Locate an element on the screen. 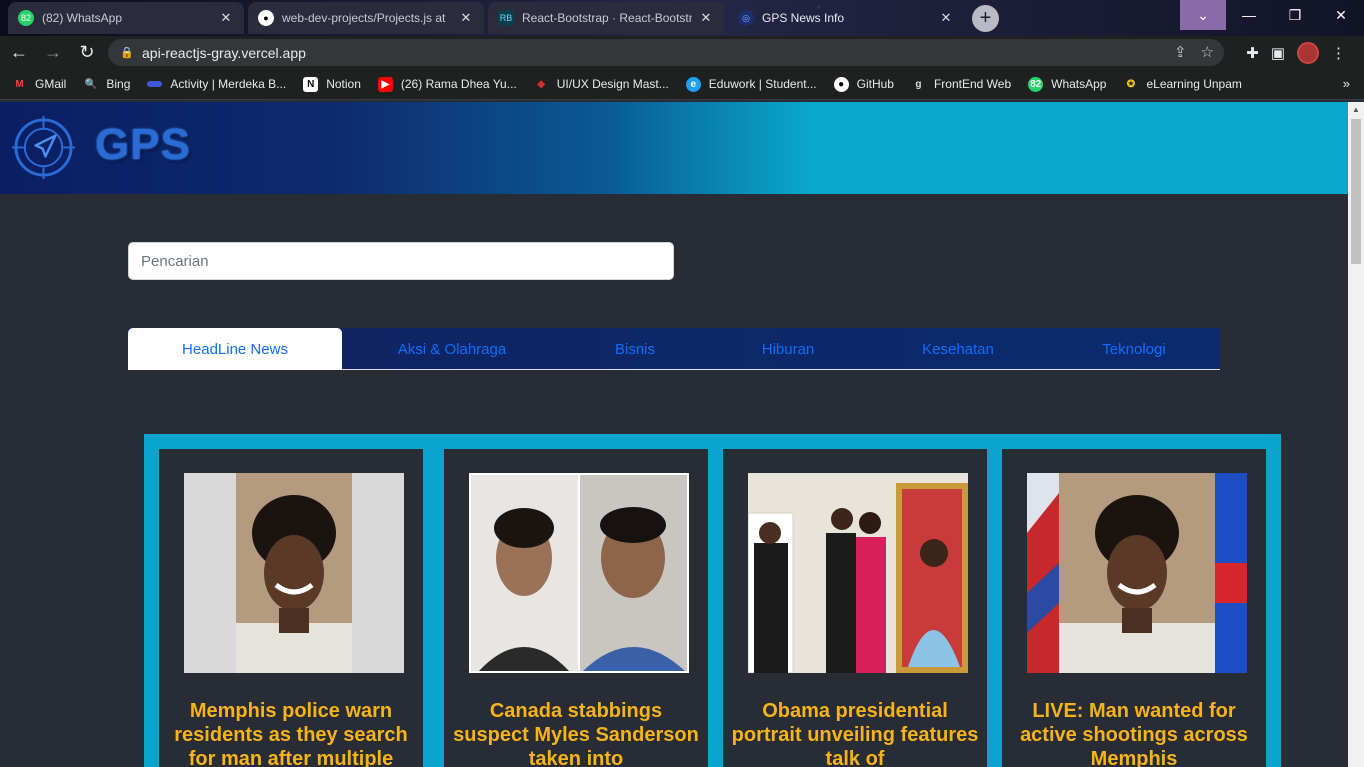 The image size is (1364, 767). menu-kebab-icon: ⋮ is located at coordinates (1338, 53).